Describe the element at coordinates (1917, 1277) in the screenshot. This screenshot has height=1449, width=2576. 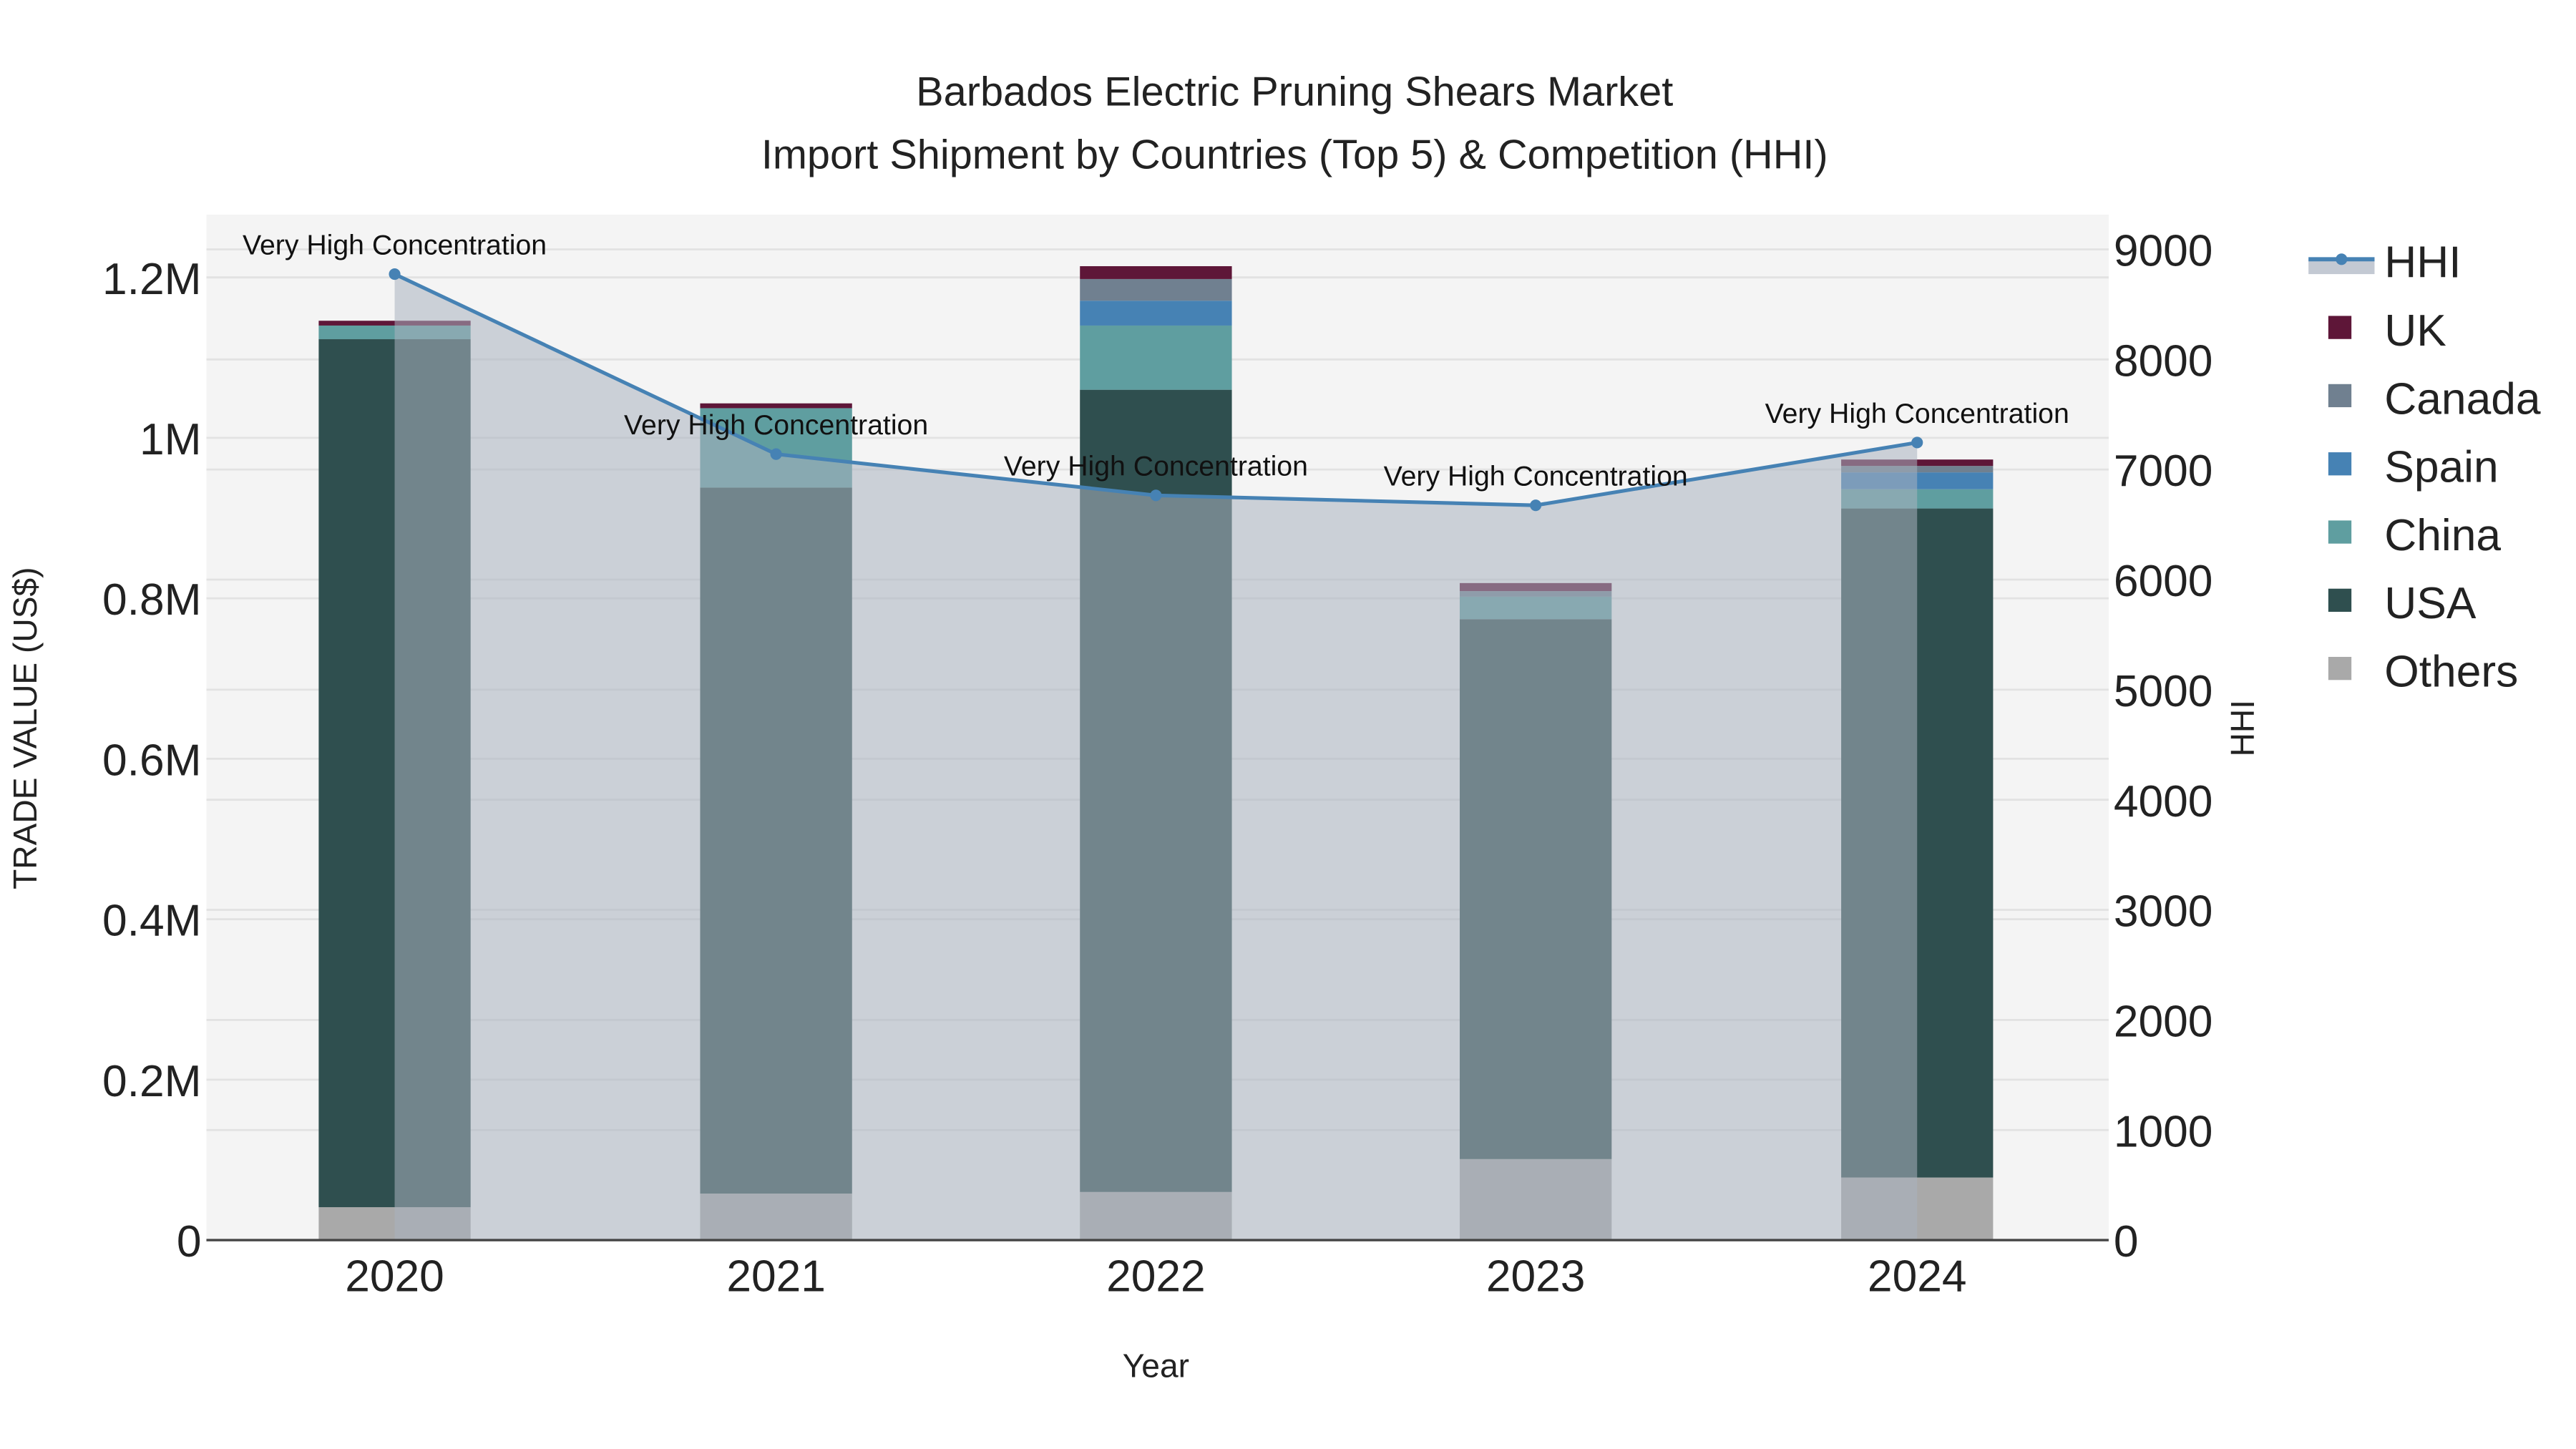
I see `x-tick-label: 2024` at that location.